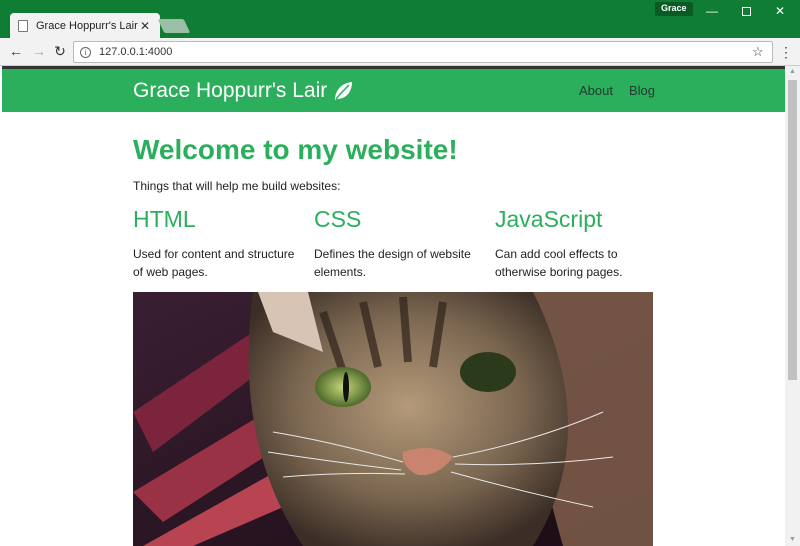 This screenshot has height=546, width=800. Describe the element at coordinates (400, 19) in the screenshot. I see `window-titlebar: Grace Hoppurr's Lair ✕ Grace — ✕` at that location.